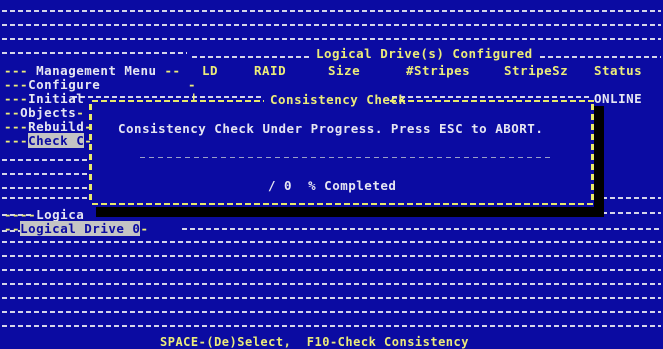 Image resolution: width=663 pixels, height=349 pixels. Describe the element at coordinates (96, 70) in the screenshot. I see `menu-title-text: Management Menu` at that location.